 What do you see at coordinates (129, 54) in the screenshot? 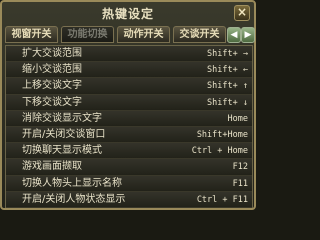
I see `hotkey-row: 扩大交谈范围 Shift+ →` at bounding box center [129, 54].